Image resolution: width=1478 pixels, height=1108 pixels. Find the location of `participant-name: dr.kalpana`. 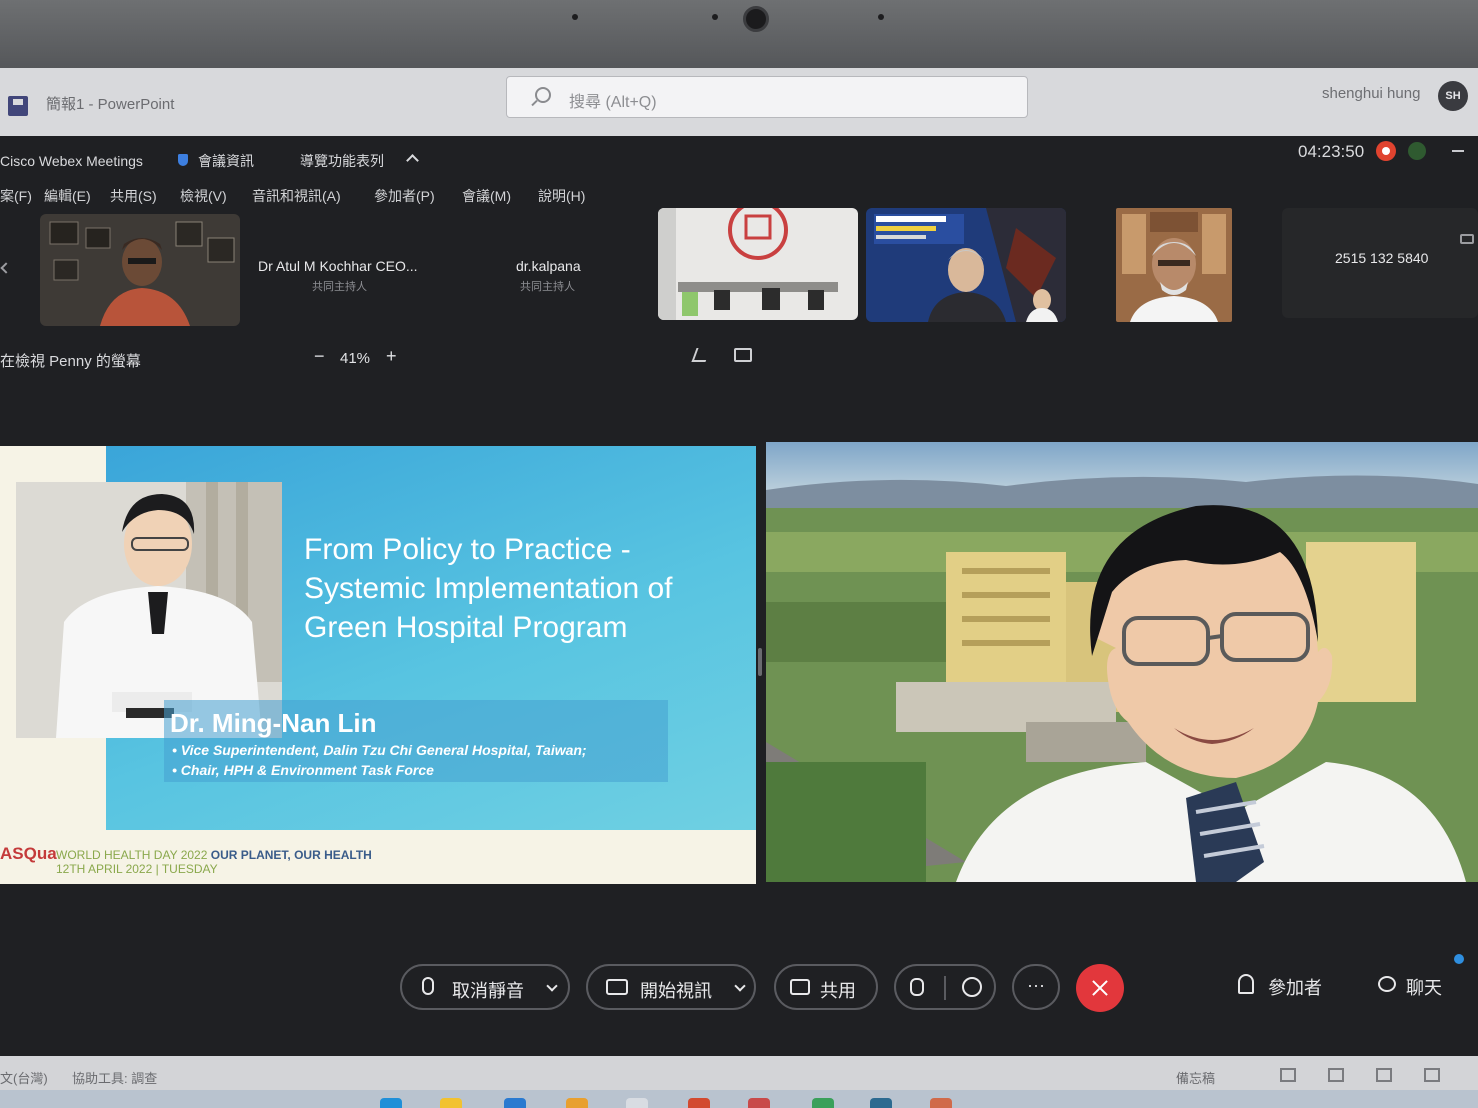

participant-name: dr.kalpana is located at coordinates (548, 266).